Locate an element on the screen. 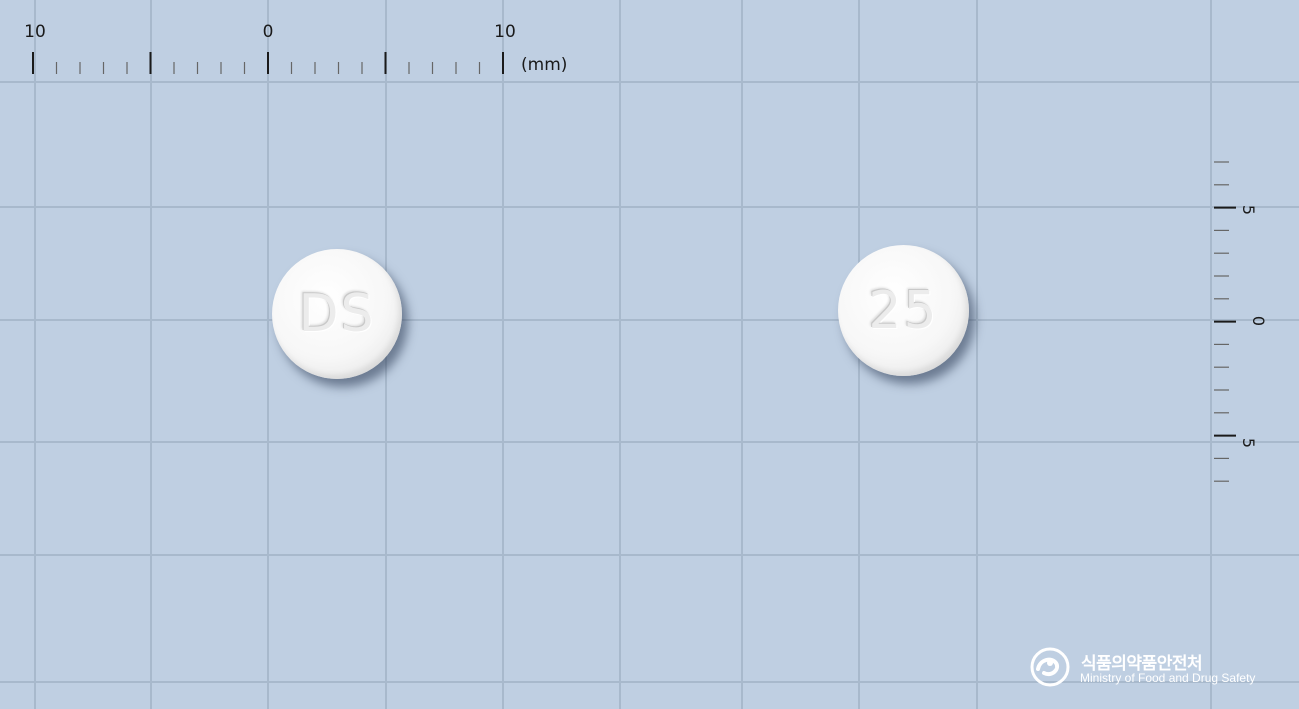  right-ruler-label-bottom: 5 is located at coordinates (1248, 443).